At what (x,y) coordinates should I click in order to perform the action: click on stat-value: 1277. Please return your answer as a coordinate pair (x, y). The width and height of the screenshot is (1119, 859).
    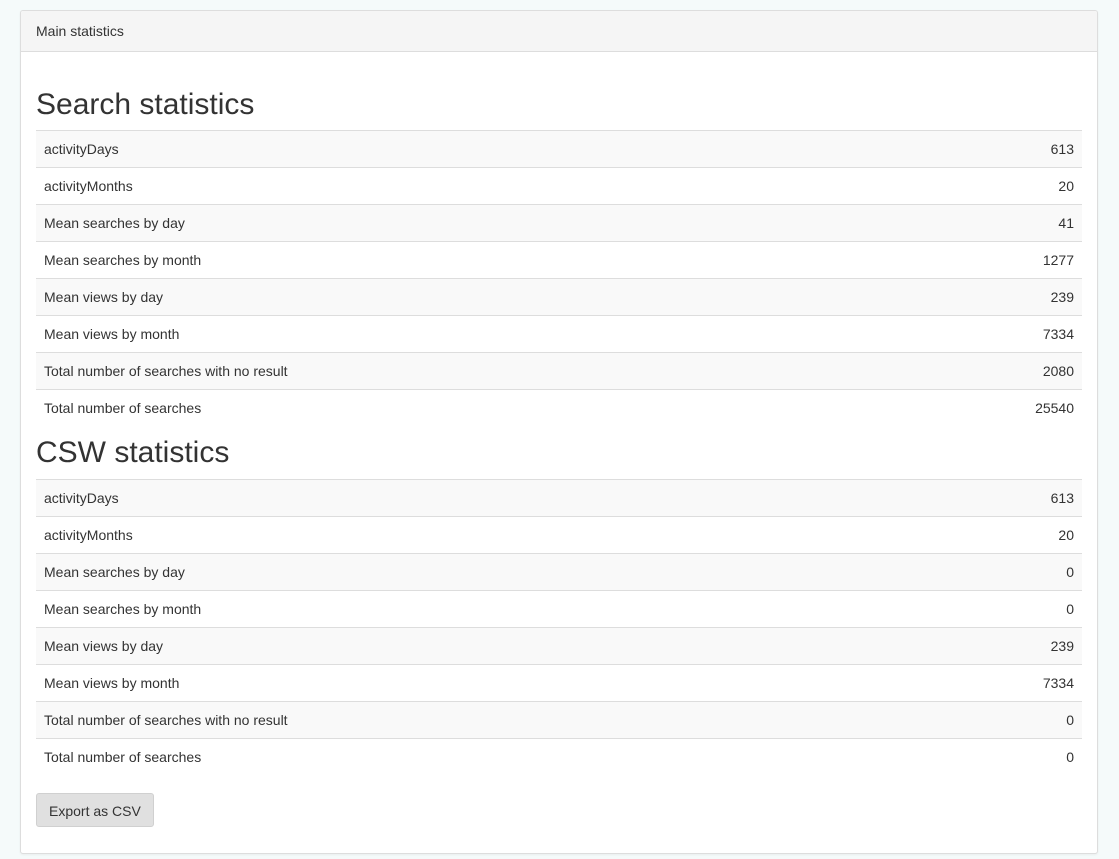
    Looking at the image, I should click on (990, 260).